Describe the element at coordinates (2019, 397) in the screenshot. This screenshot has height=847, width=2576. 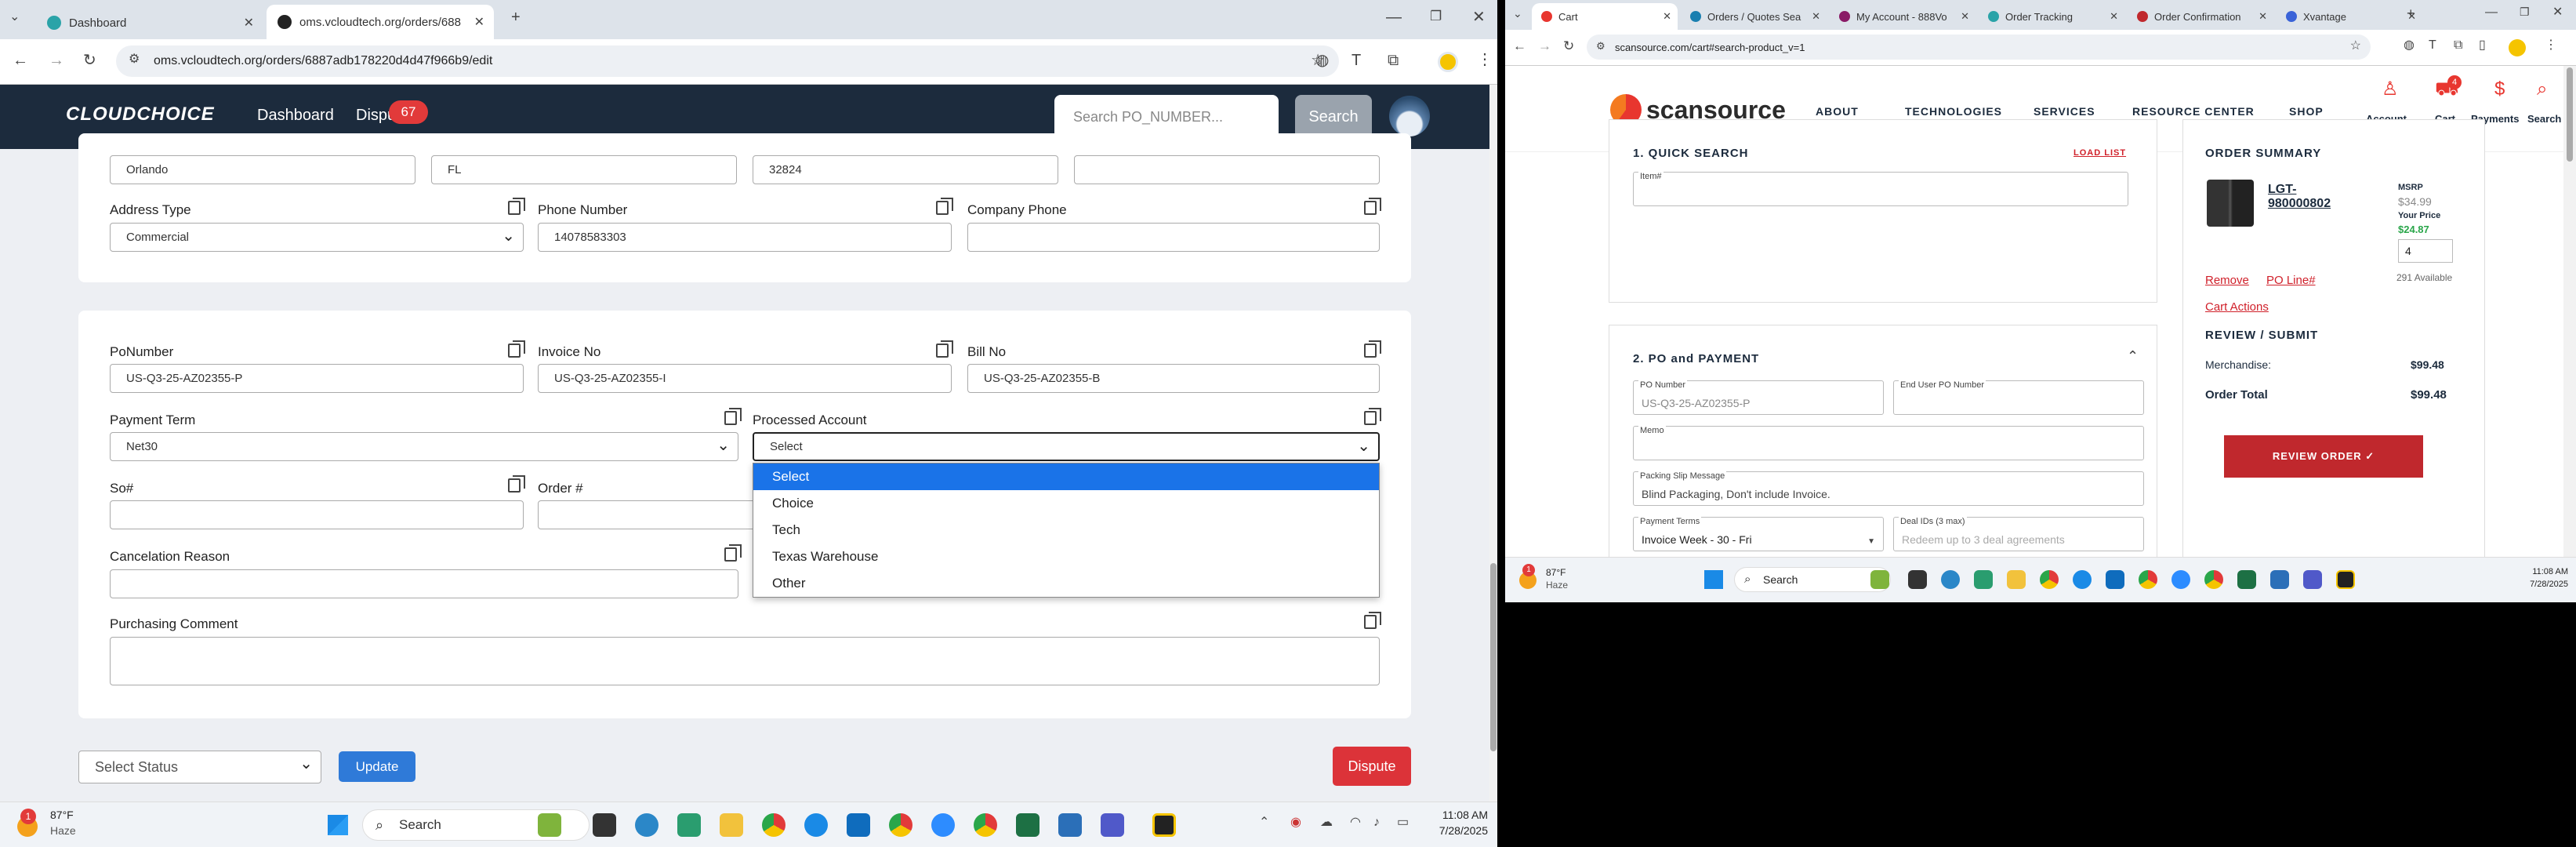
I see `end-user-po-field: End User PO Number` at that location.